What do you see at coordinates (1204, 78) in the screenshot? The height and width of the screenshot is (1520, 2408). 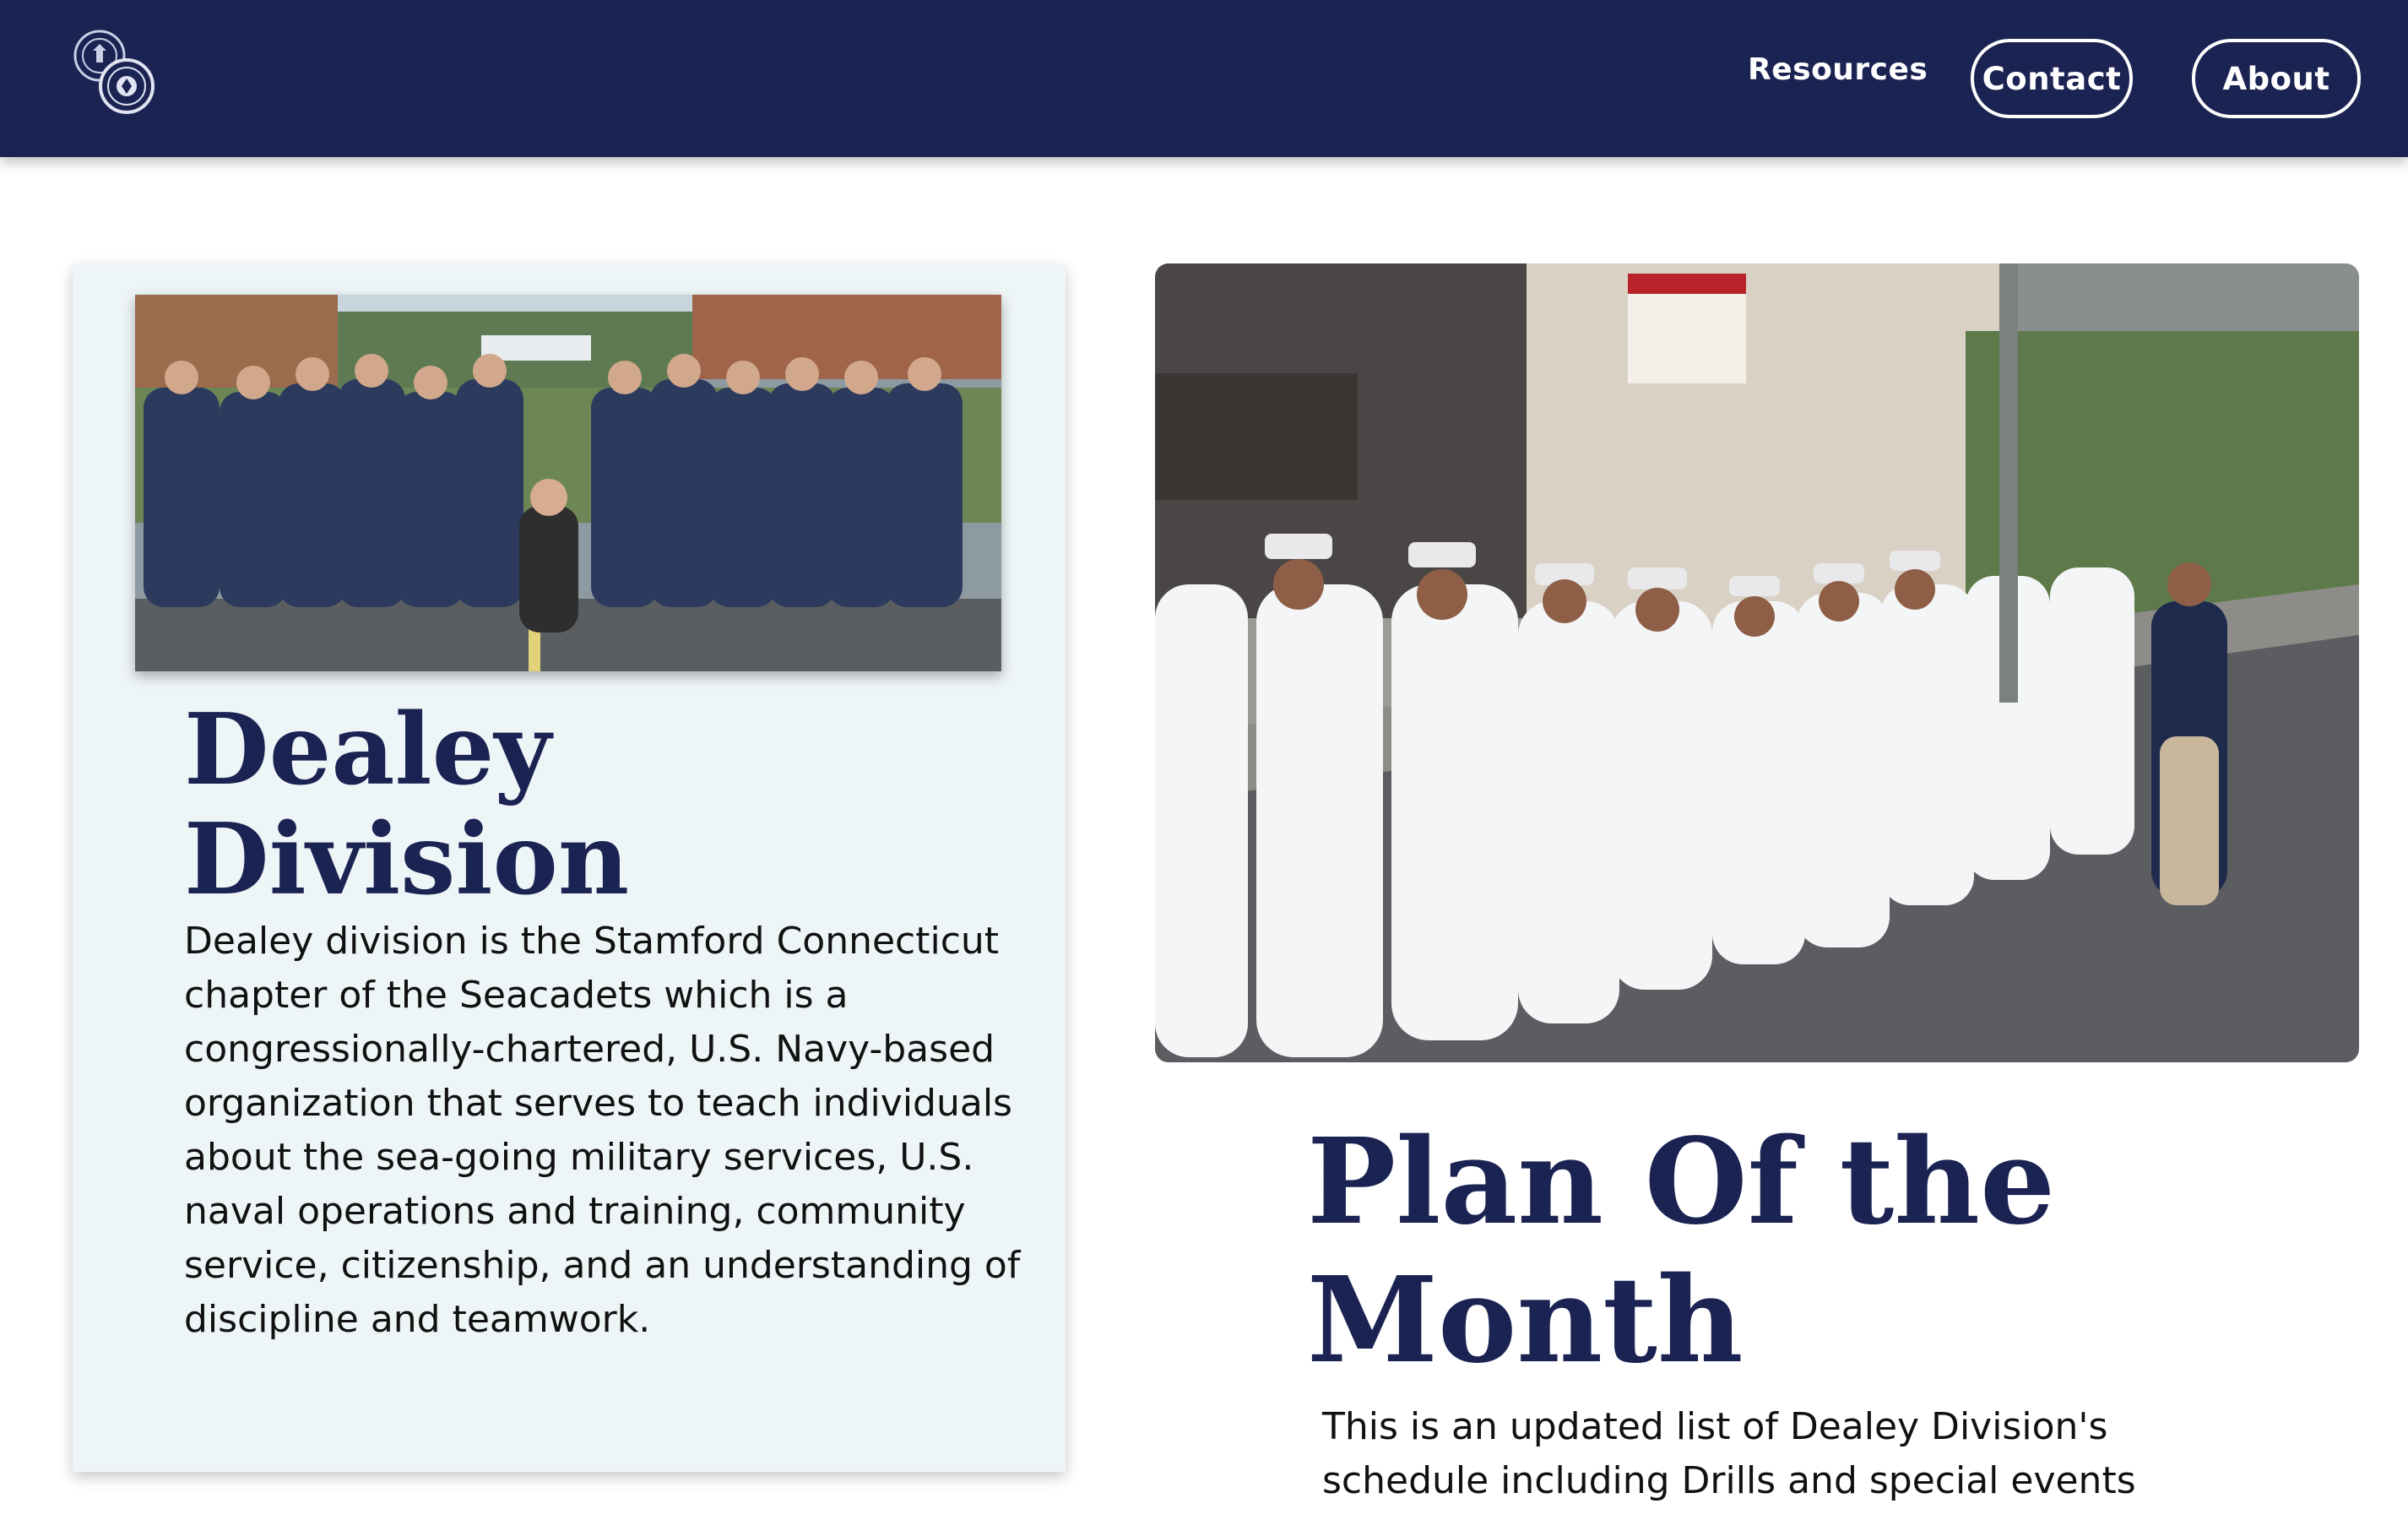 I see `top-navigation-bar: Resources Contact About` at bounding box center [1204, 78].